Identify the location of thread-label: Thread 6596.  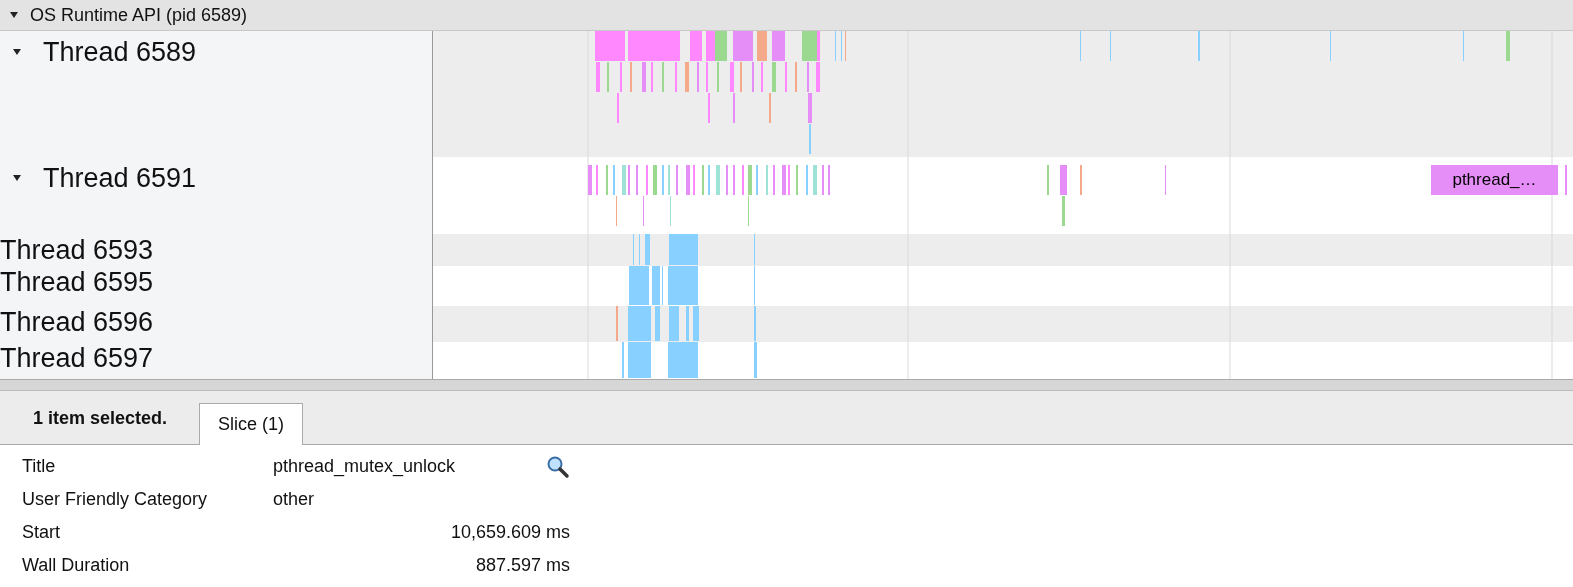
(77, 322).